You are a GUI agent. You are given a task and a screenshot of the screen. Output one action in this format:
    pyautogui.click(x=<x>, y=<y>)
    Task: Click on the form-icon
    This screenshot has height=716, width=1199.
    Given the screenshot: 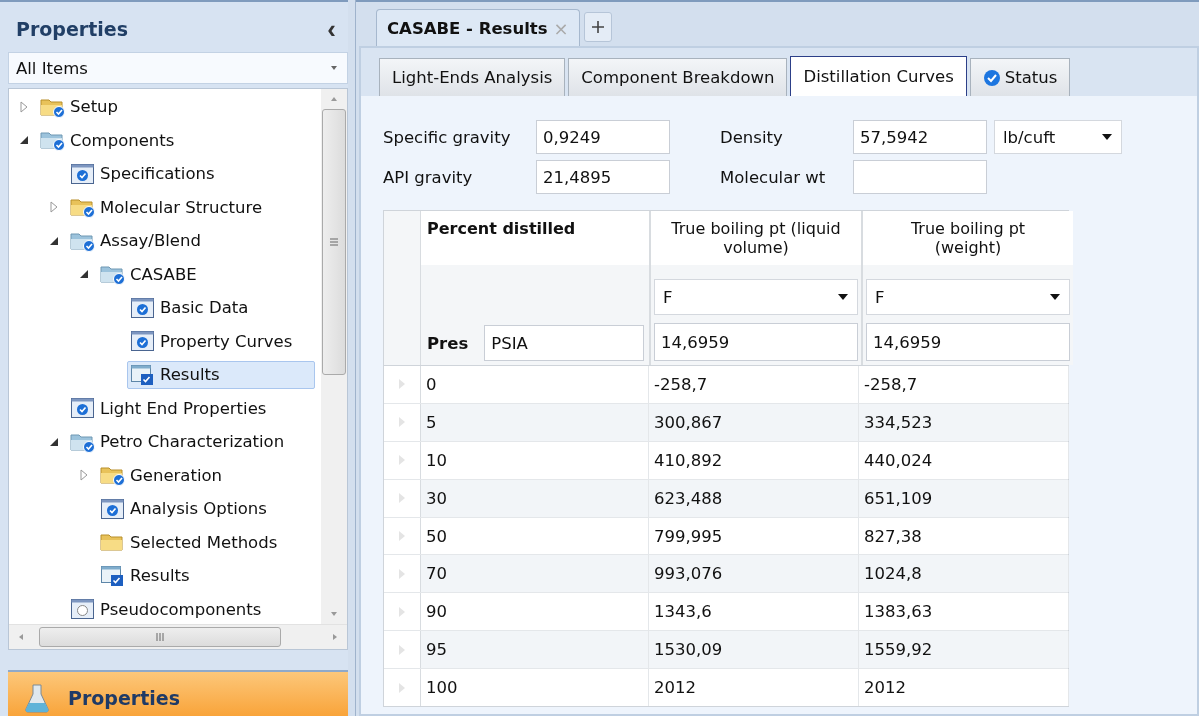 What is the action you would take?
    pyautogui.click(x=83, y=609)
    